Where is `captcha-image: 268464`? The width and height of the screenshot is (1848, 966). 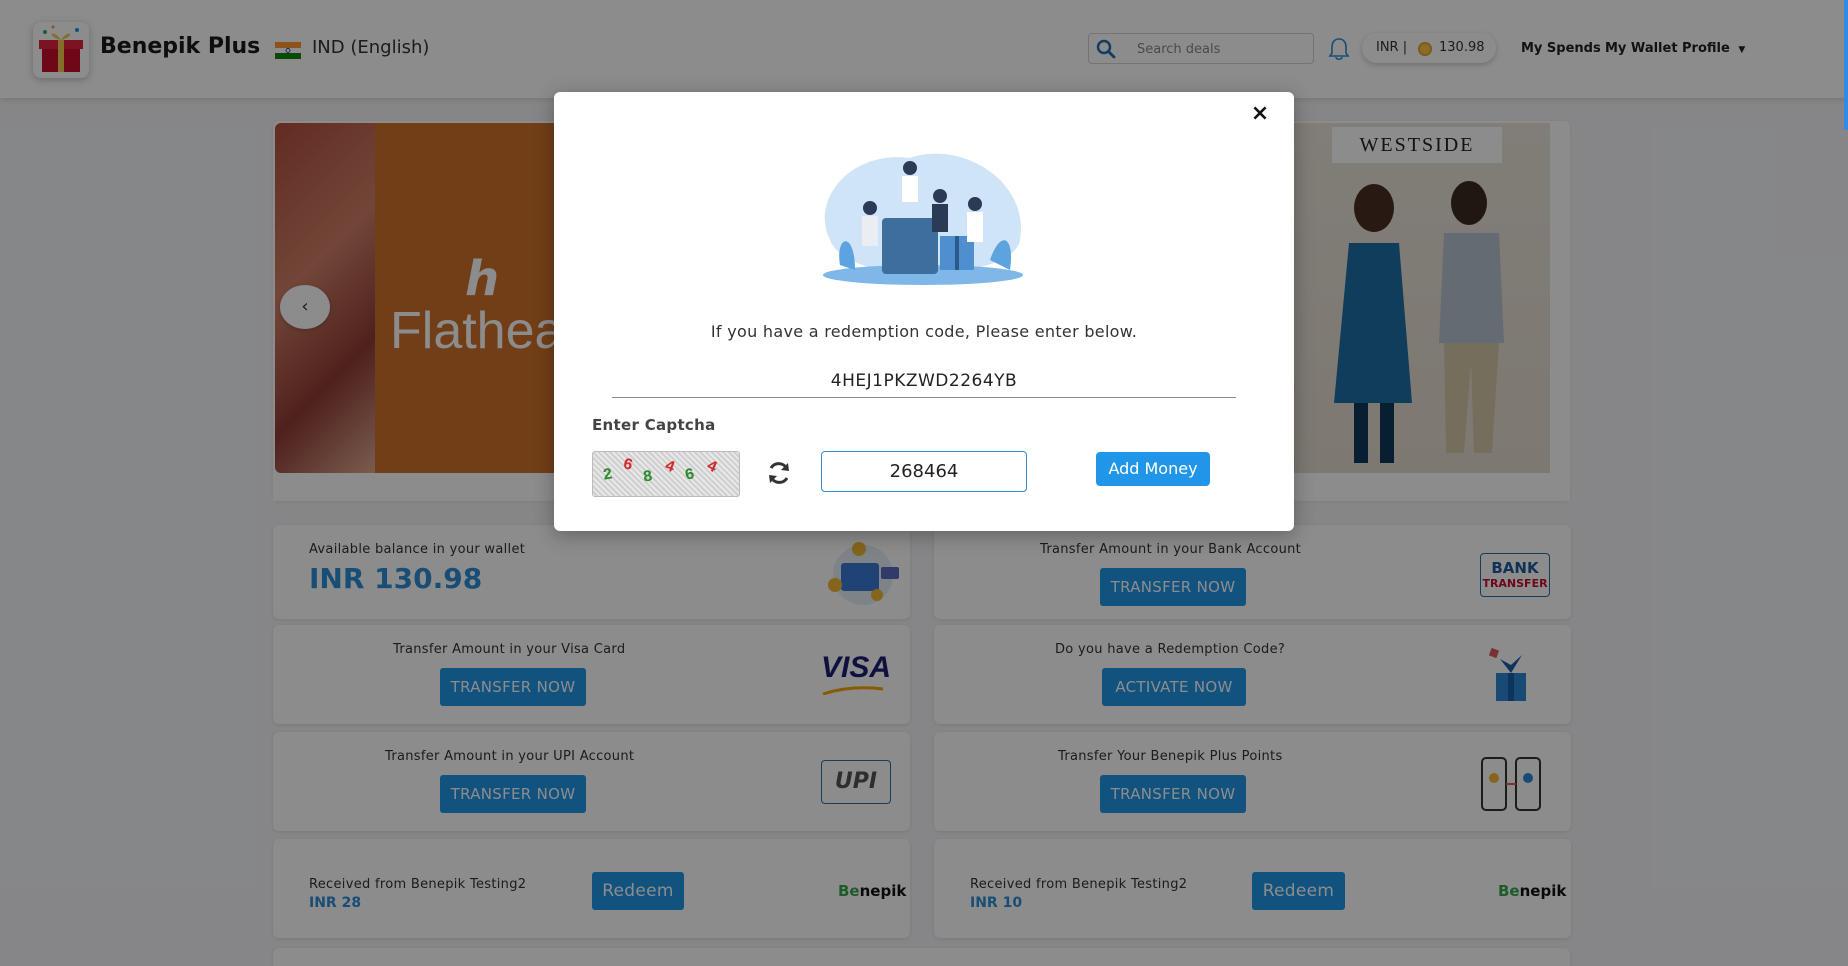 captcha-image: 268464 is located at coordinates (666, 474).